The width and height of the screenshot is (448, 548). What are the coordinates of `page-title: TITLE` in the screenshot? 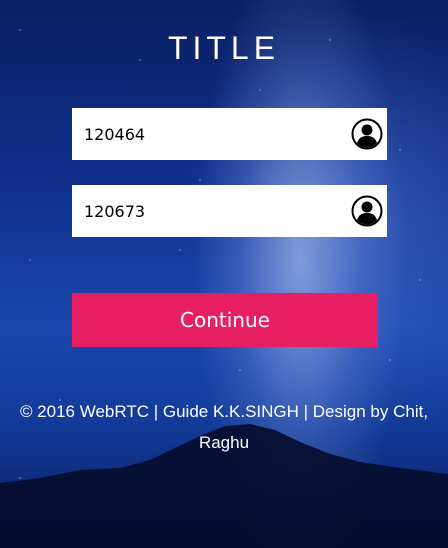 It's located at (224, 48).